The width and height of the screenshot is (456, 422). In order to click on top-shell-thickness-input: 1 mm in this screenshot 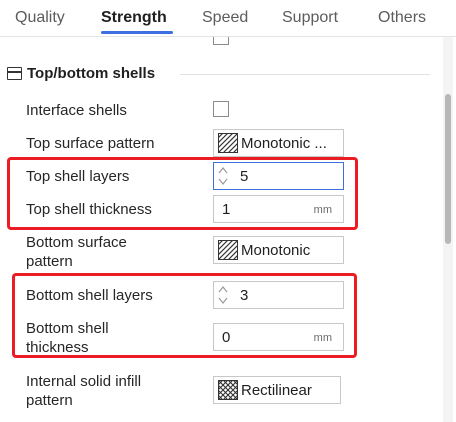, I will do `click(278, 209)`.